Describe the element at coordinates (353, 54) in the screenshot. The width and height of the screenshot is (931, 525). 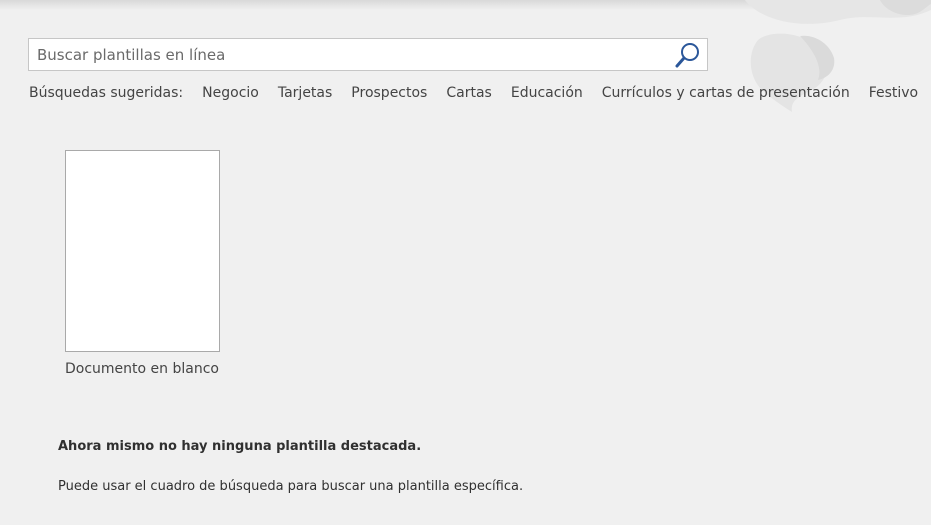
I see `search-input` at that location.